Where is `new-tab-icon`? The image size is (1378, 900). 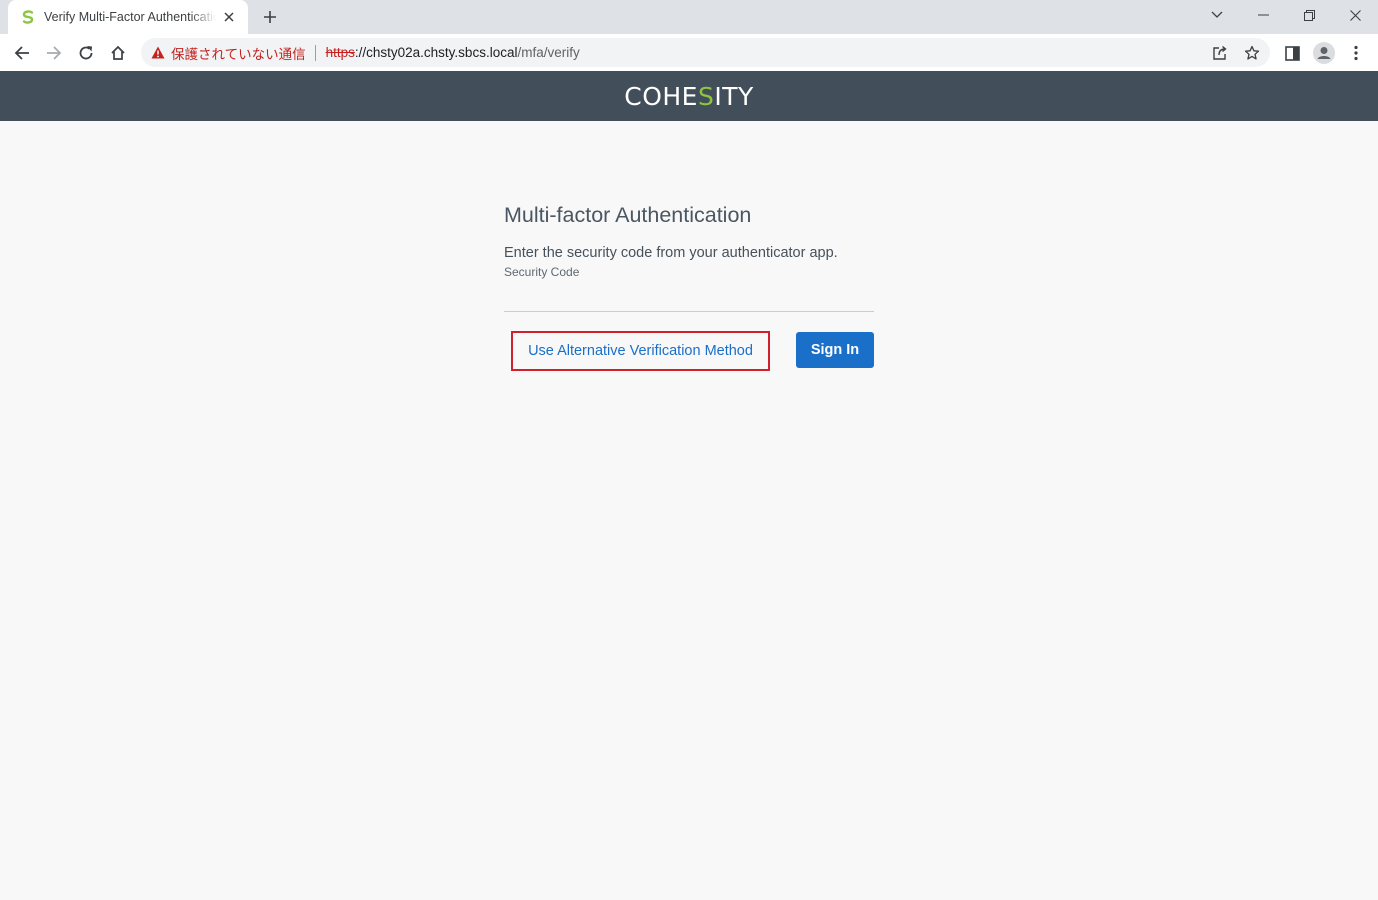 new-tab-icon is located at coordinates (270, 17).